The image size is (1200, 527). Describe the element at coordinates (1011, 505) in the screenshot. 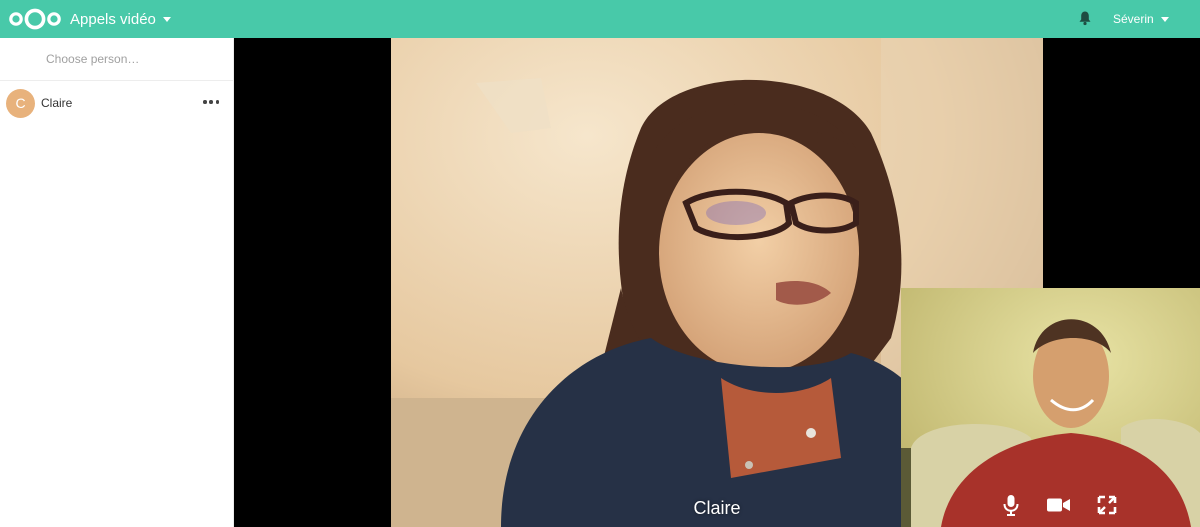

I see `microphone-icon` at that location.